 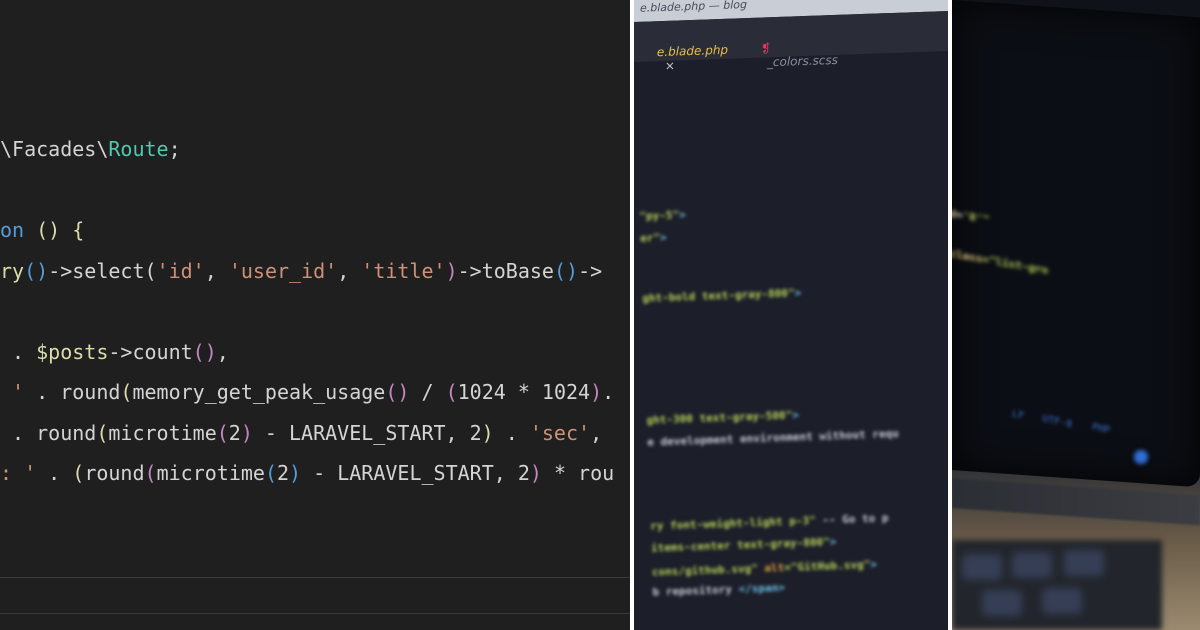 I want to click on code-token: * rou, so click(x=578, y=473).